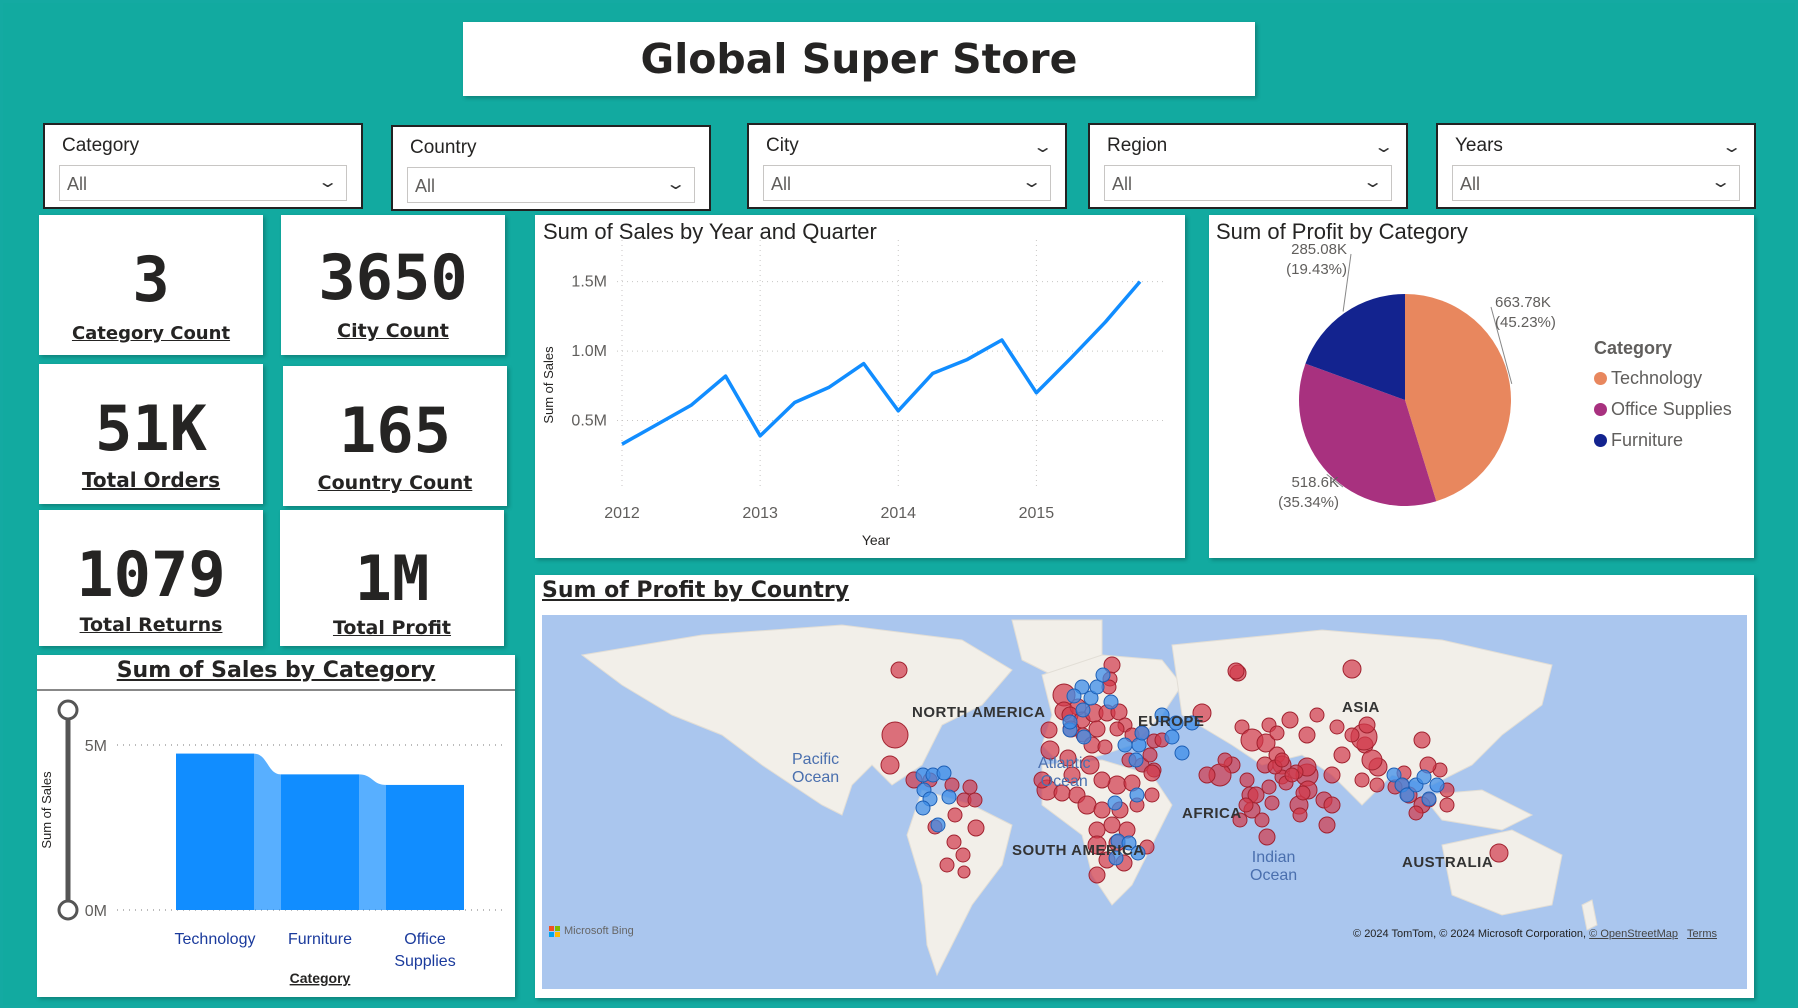 This screenshot has height=1008, width=1798. What do you see at coordinates (151, 480) in the screenshot?
I see `kpi-total-orders-label: Total Orders` at bounding box center [151, 480].